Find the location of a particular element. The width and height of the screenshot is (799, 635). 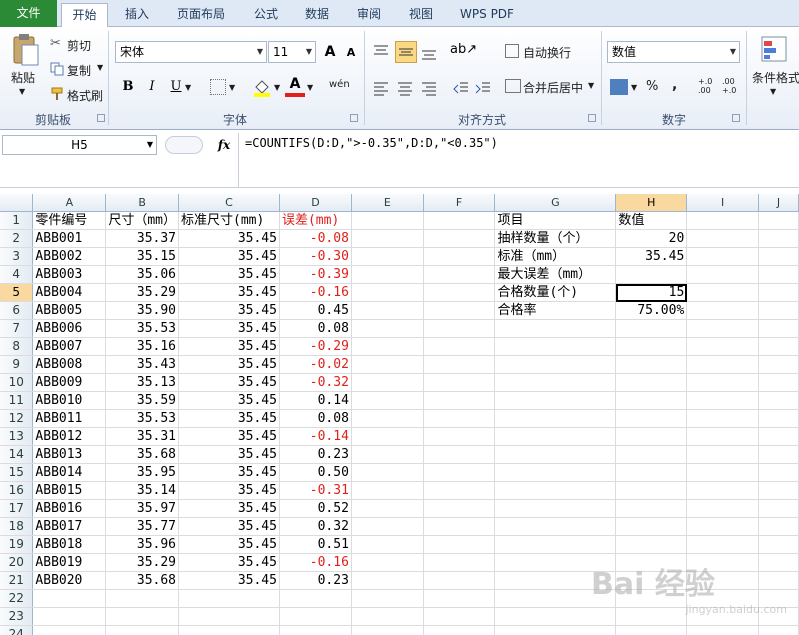

cell-b: 35.96 is located at coordinates (142, 544).